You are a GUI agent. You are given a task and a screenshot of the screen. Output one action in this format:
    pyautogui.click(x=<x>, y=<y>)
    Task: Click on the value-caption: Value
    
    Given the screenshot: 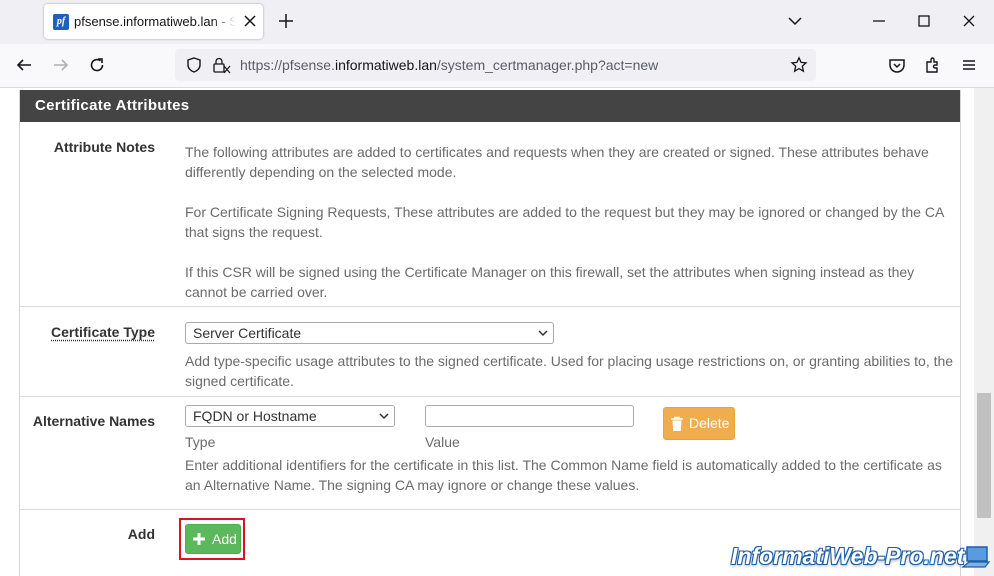 What is the action you would take?
    pyautogui.click(x=442, y=442)
    